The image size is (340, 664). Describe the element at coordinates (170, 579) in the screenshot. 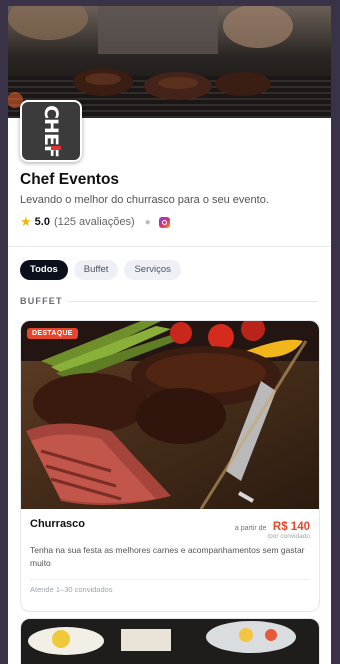

I see `card-divider` at that location.